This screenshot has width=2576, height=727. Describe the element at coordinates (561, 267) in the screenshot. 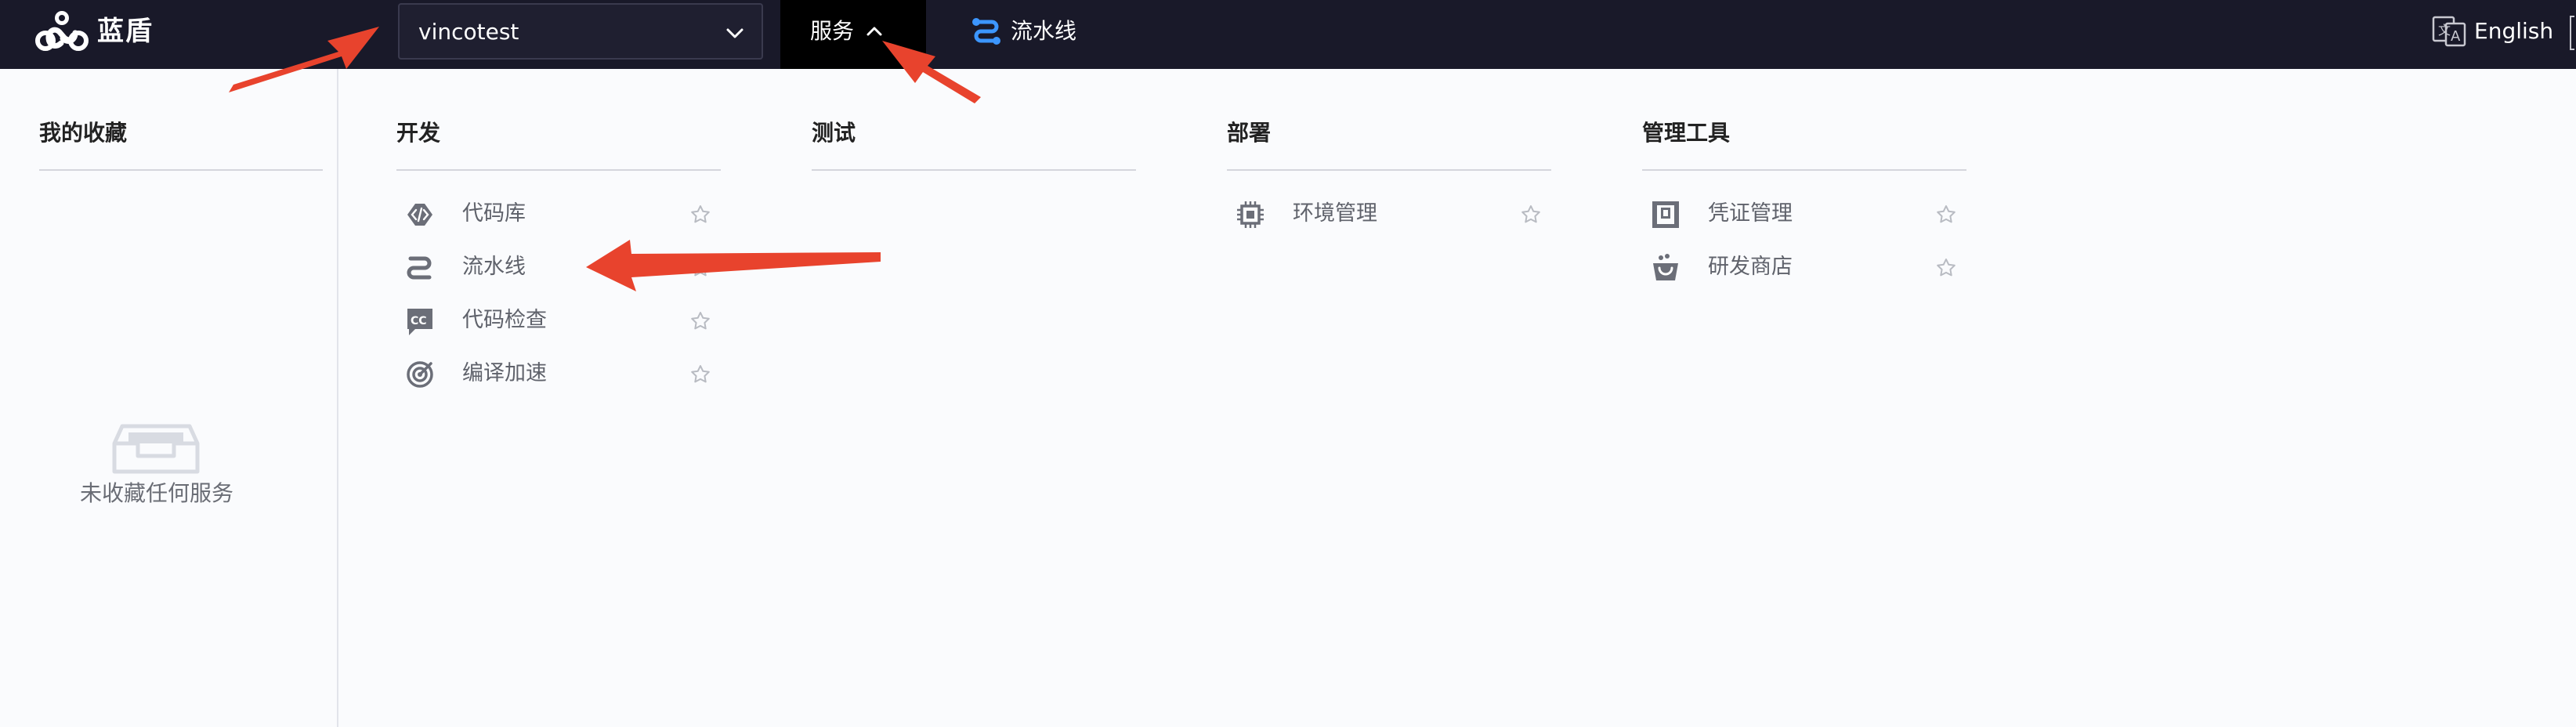

I see `service-item-pipeline: 流水线` at that location.